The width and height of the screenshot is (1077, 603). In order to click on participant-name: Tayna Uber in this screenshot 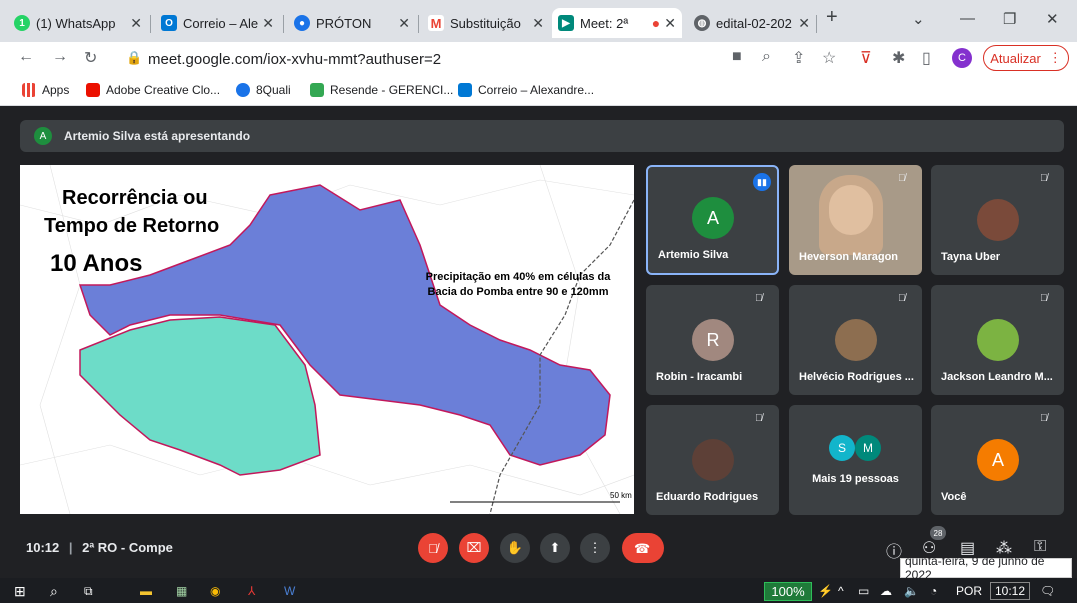, I will do `click(971, 257)`.